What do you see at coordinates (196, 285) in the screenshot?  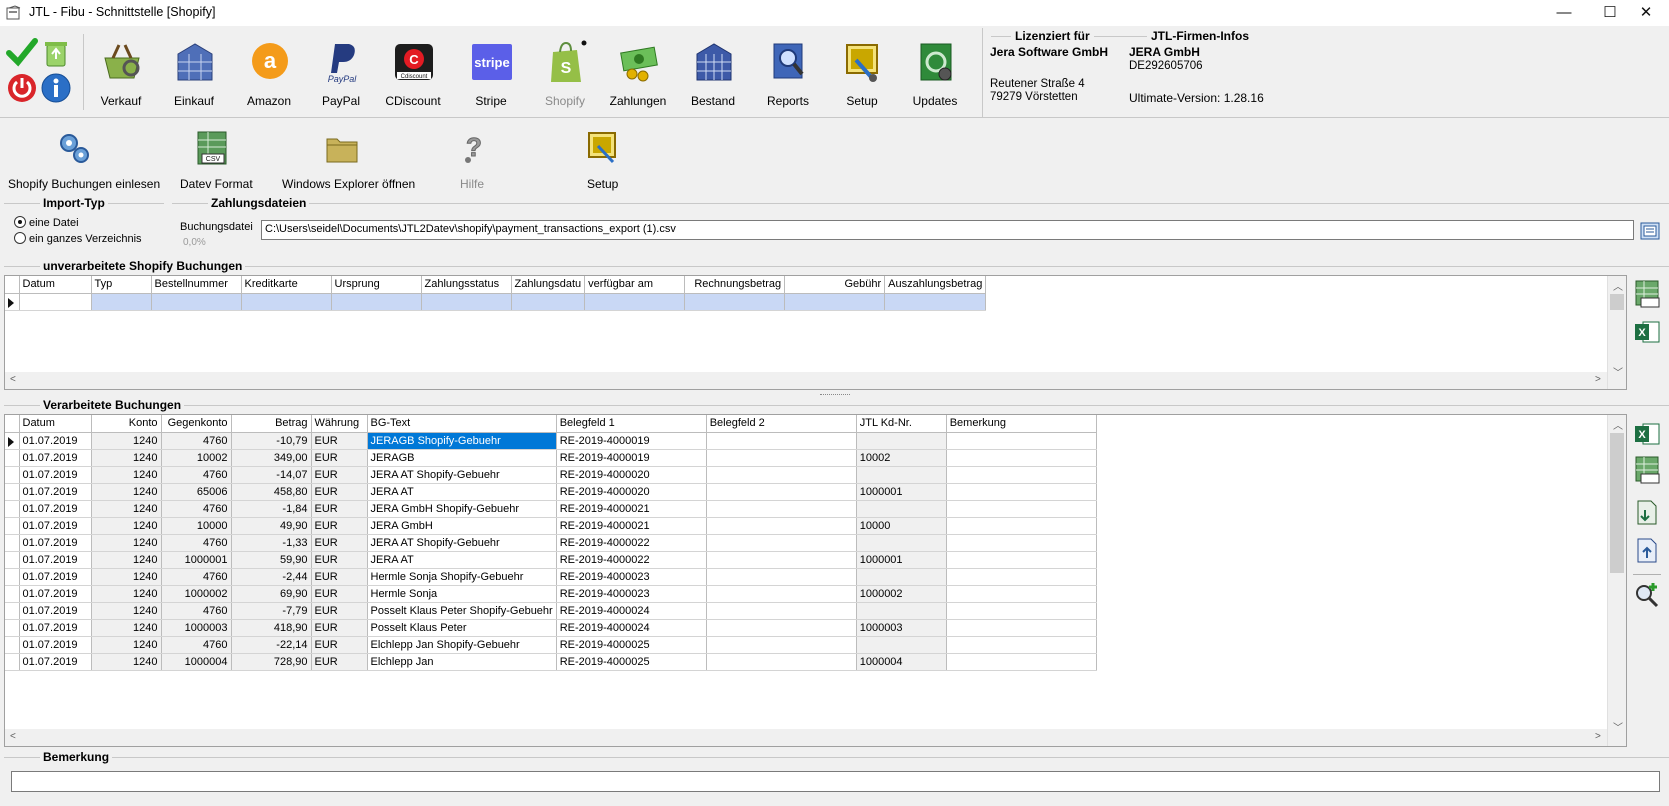 I see `column-header: Bestellnummer` at bounding box center [196, 285].